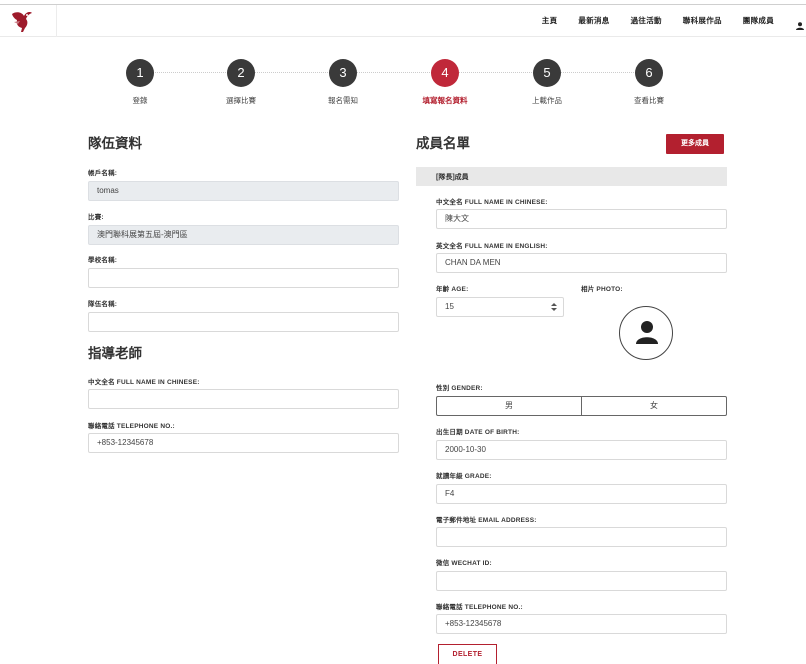 Image resolution: width=806 pixels, height=664 pixels. What do you see at coordinates (464, 563) in the screenshot?
I see `member-wechat-label: 微信 WECHAT ID:` at bounding box center [464, 563].